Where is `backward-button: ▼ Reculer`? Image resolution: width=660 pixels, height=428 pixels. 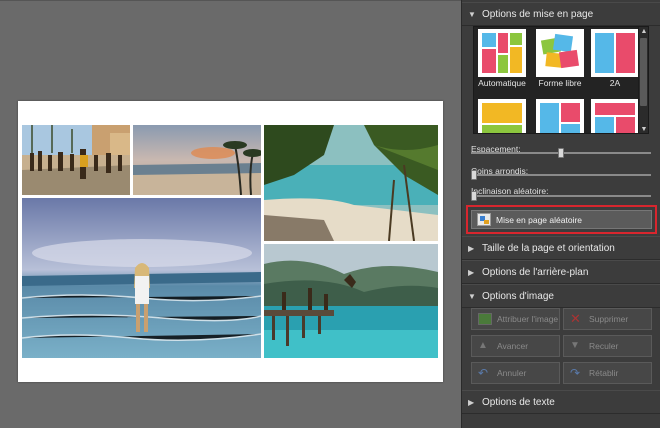
backward-button: ▼ Reculer is located at coordinates (607, 346).